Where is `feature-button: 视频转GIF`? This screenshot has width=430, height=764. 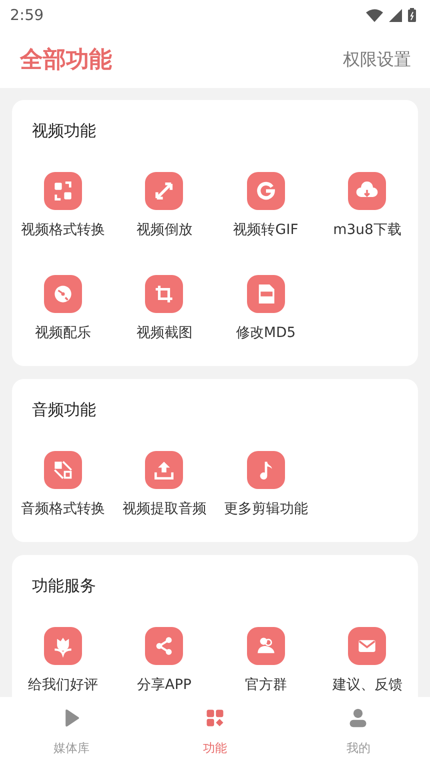
feature-button: 视频转GIF is located at coordinates (265, 206).